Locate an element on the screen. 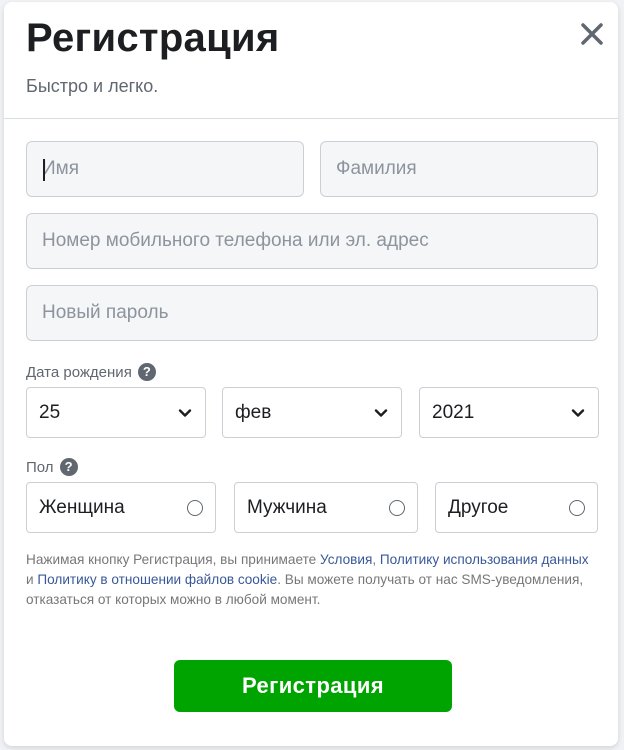 The image size is (624, 750). birth-day-select: 25 is located at coordinates (116, 412).